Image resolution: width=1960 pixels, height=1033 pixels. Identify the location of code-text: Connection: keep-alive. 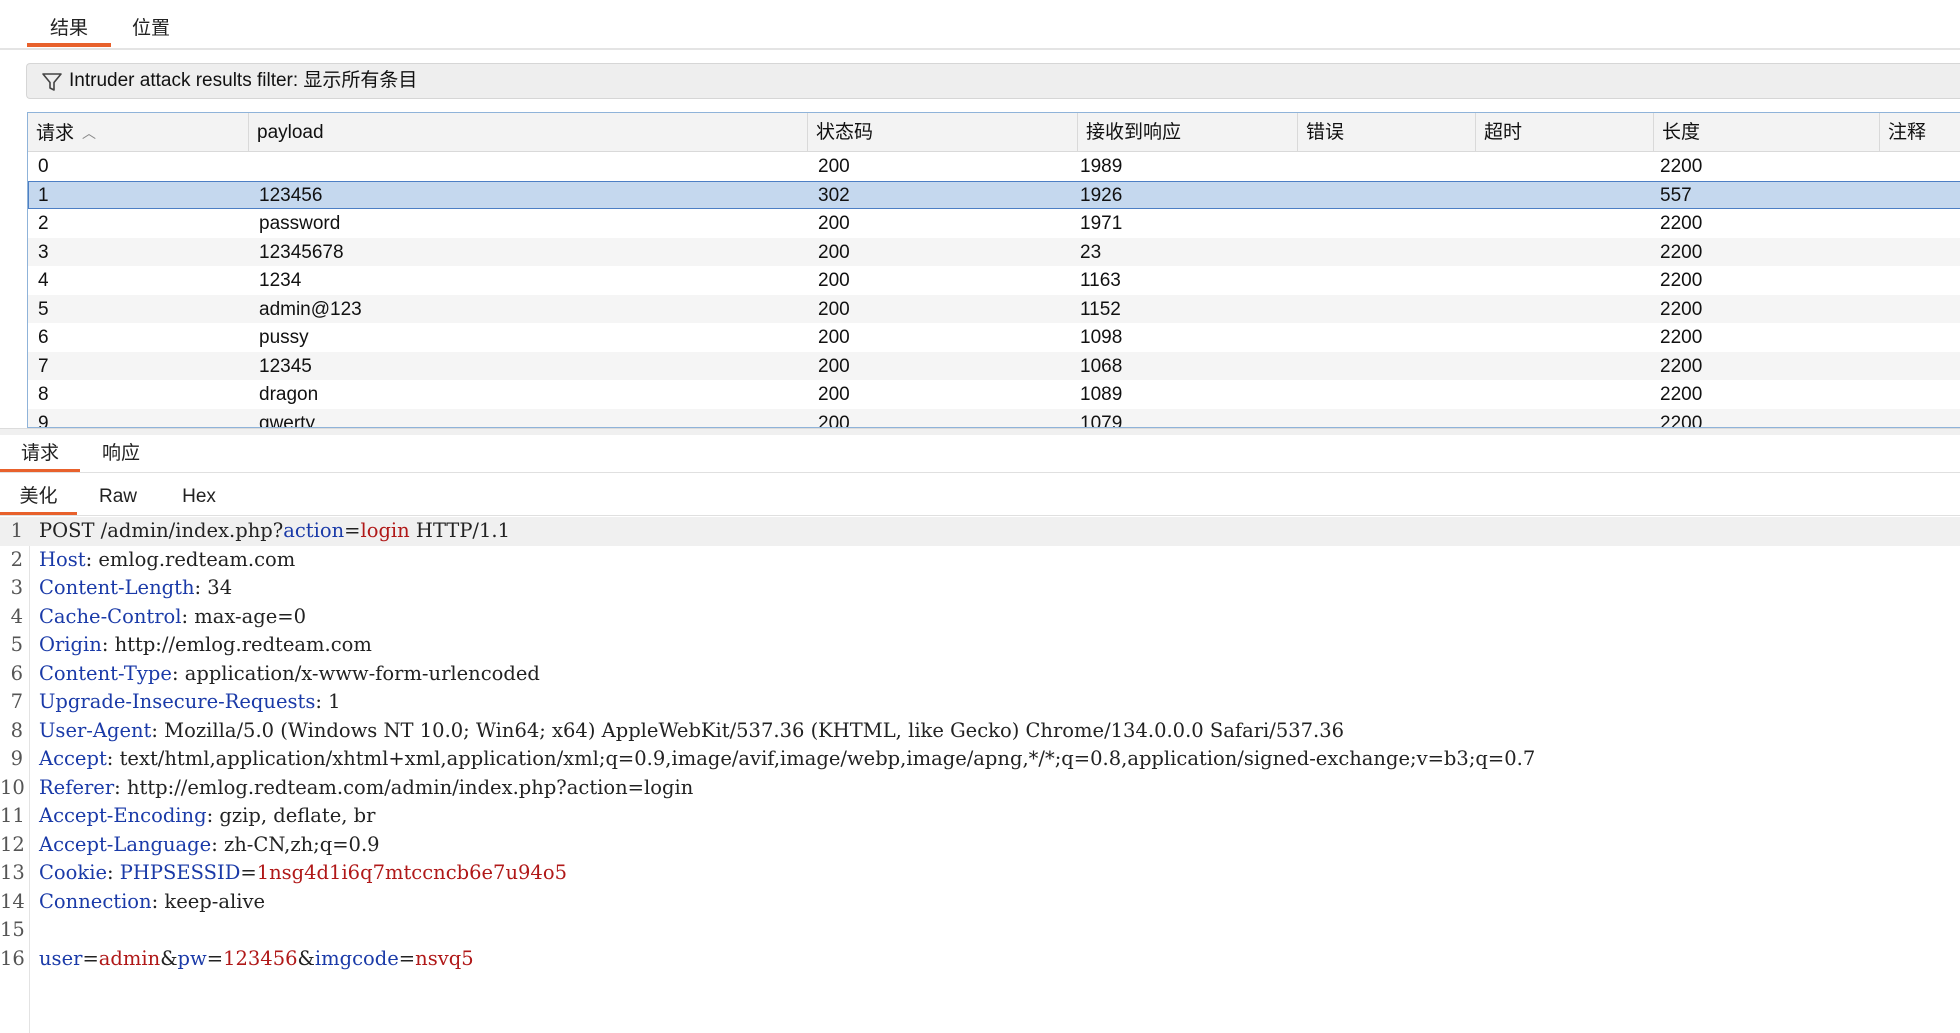
(152, 902).